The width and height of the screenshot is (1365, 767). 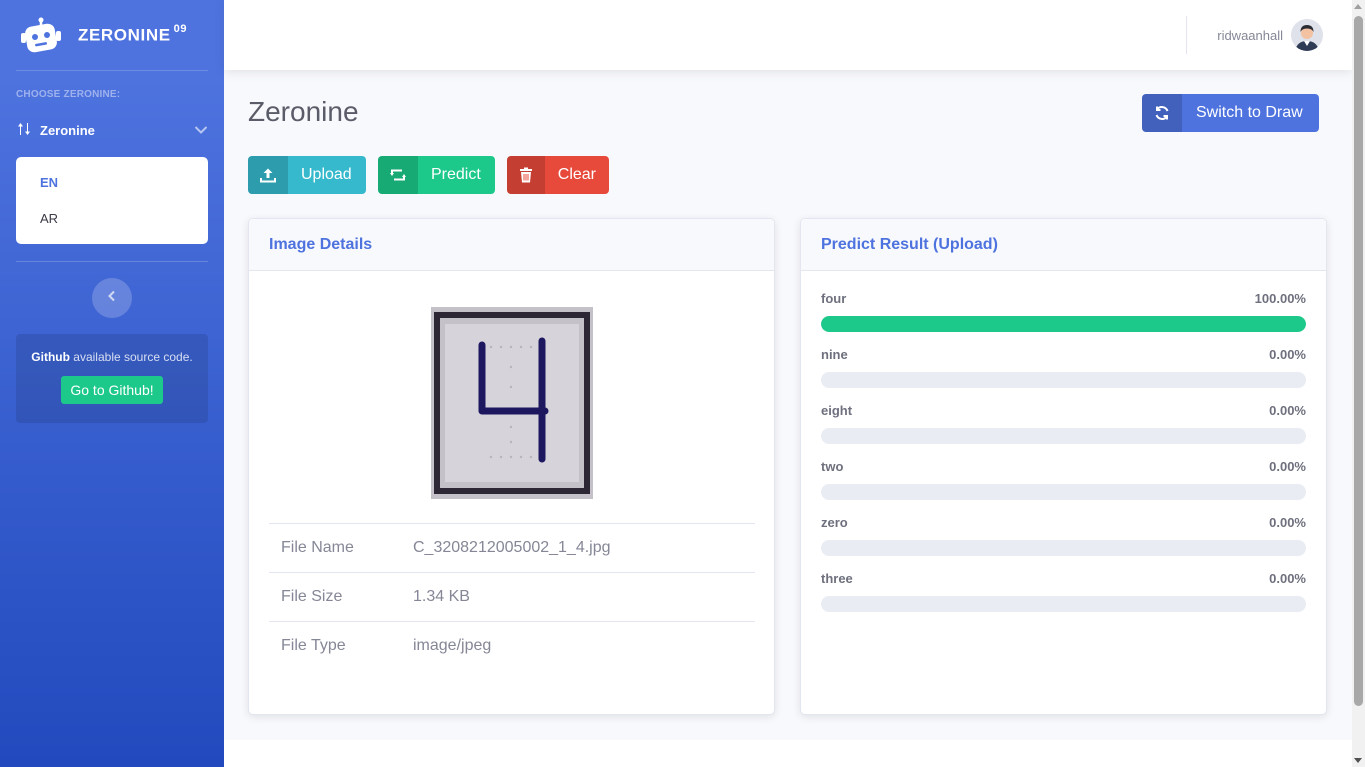 What do you see at coordinates (511, 245) in the screenshot?
I see `image-details-title: Image Details` at bounding box center [511, 245].